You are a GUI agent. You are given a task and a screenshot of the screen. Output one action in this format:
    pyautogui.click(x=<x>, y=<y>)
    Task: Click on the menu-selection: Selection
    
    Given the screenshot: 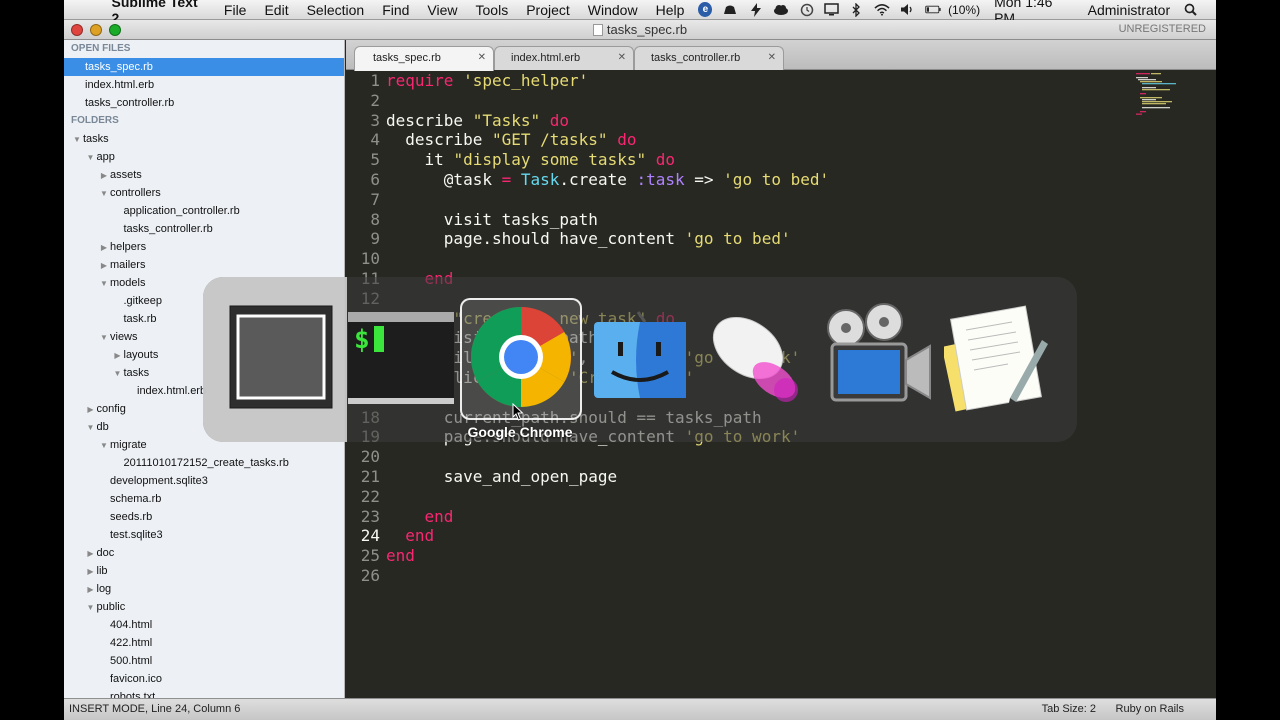 What is the action you would take?
    pyautogui.click(x=336, y=10)
    